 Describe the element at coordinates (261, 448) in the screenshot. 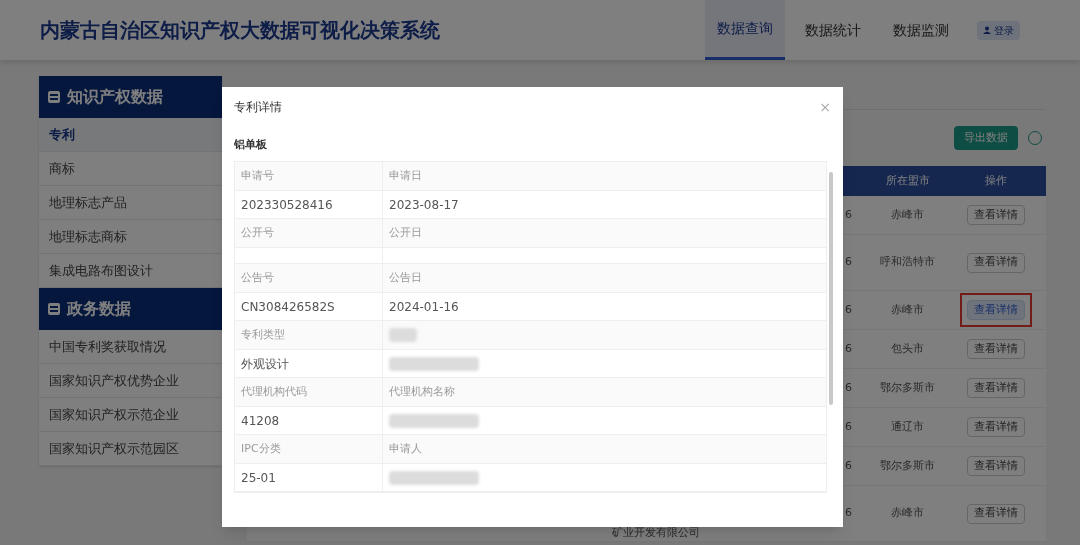

I see `field-label: IPC分类` at that location.